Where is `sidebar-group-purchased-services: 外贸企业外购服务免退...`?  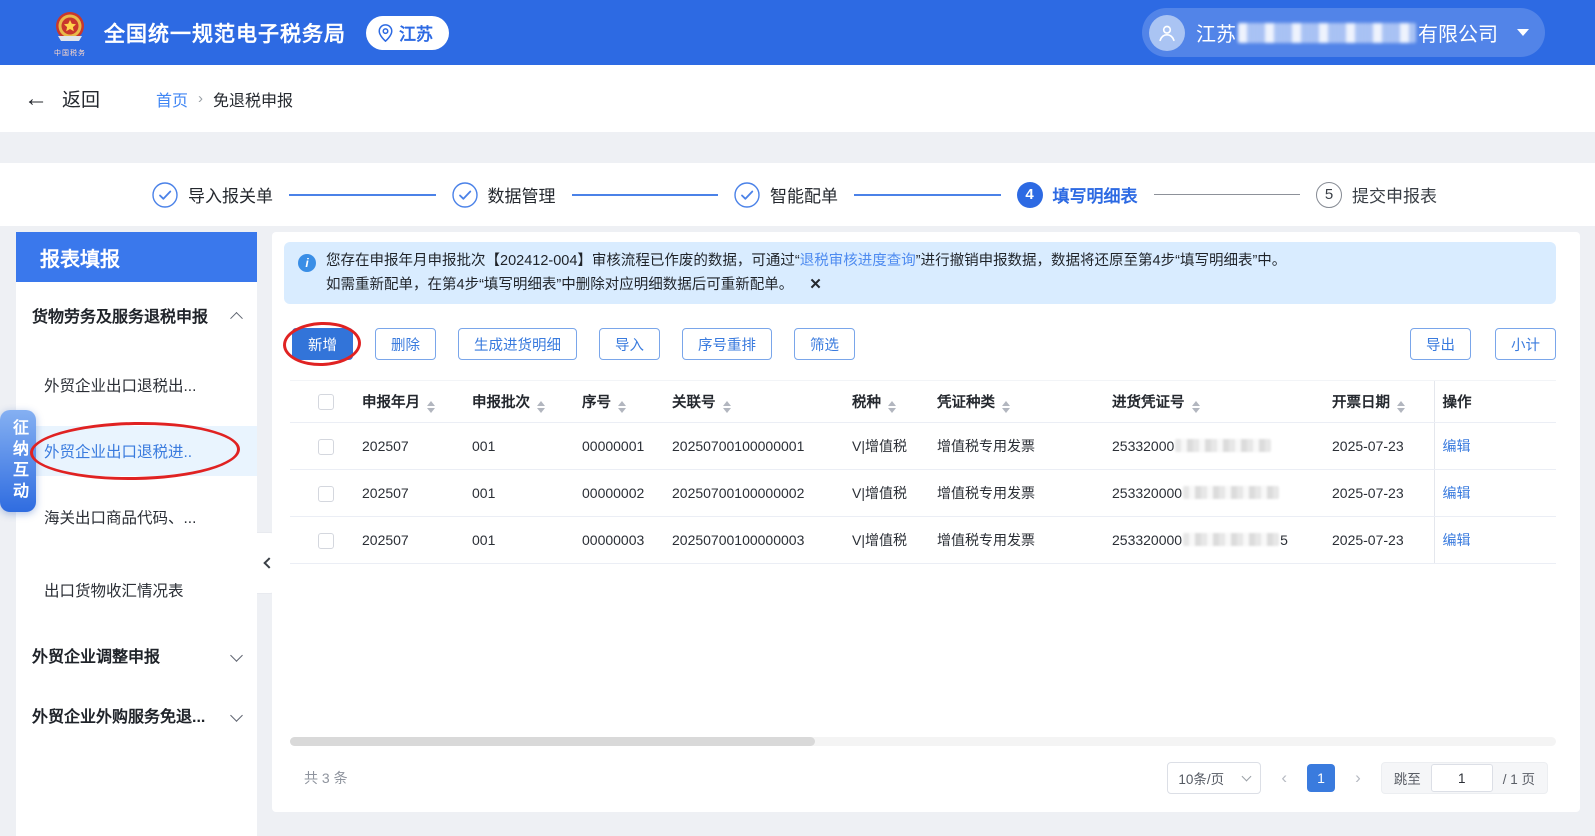
sidebar-group-purchased-services: 外贸企业外购服务免退... is located at coordinates (136, 715).